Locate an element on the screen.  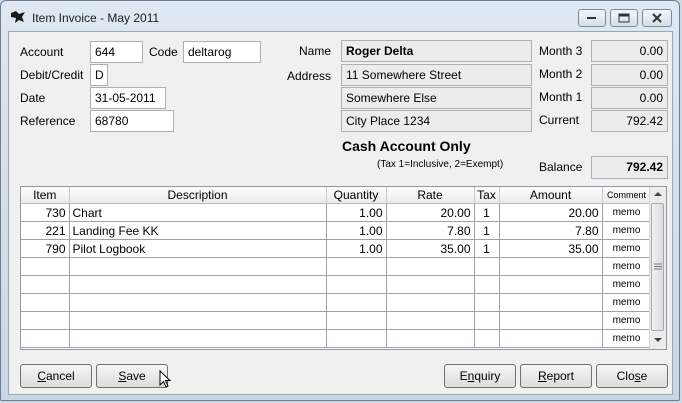
cell-item: 730 is located at coordinates (45, 212).